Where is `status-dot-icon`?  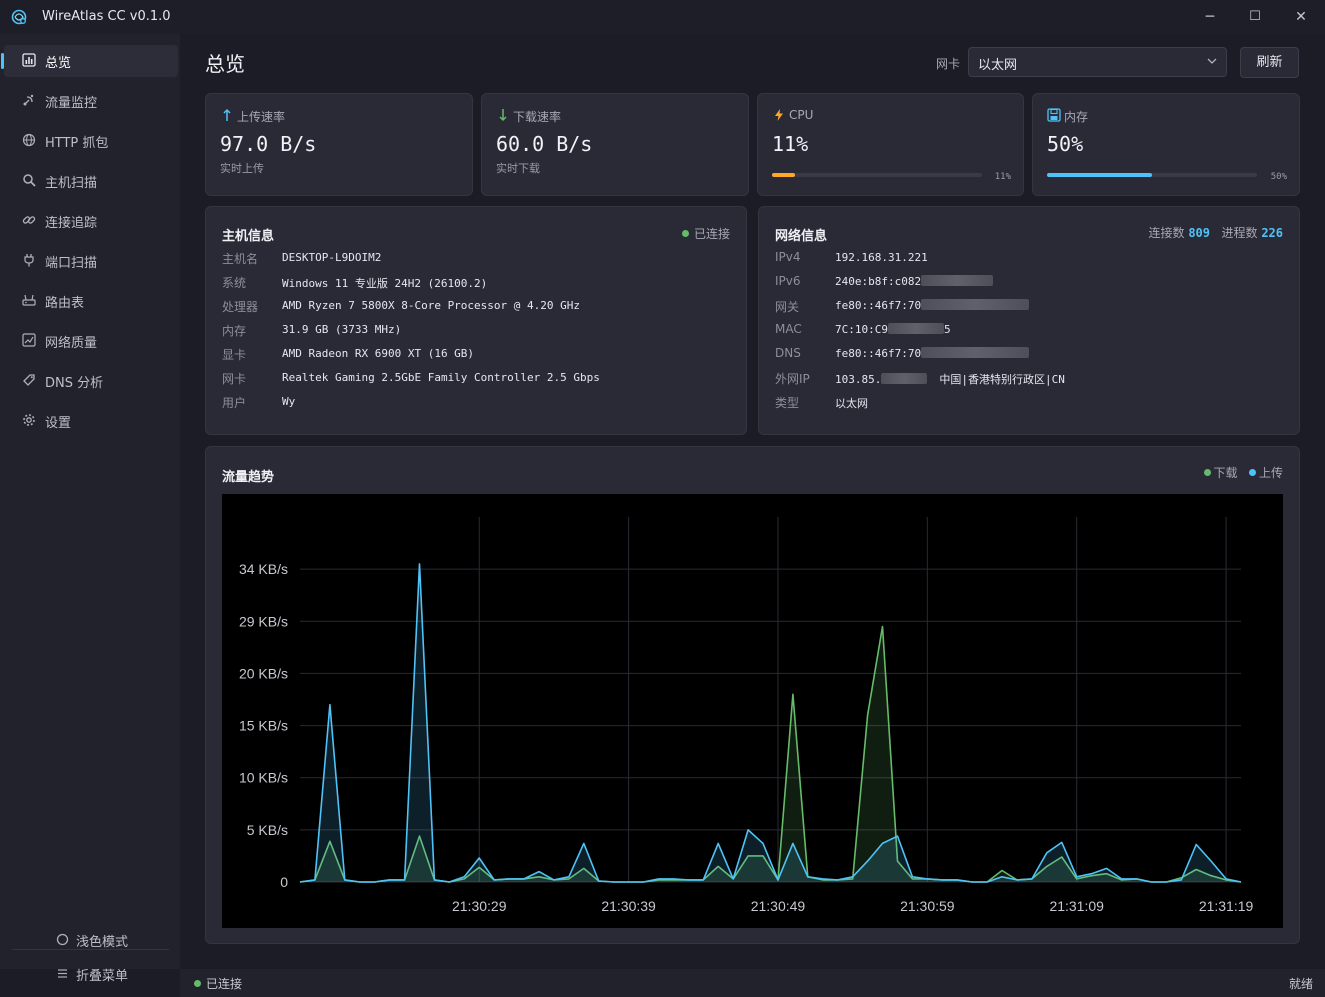
status-dot-icon is located at coordinates (685, 233).